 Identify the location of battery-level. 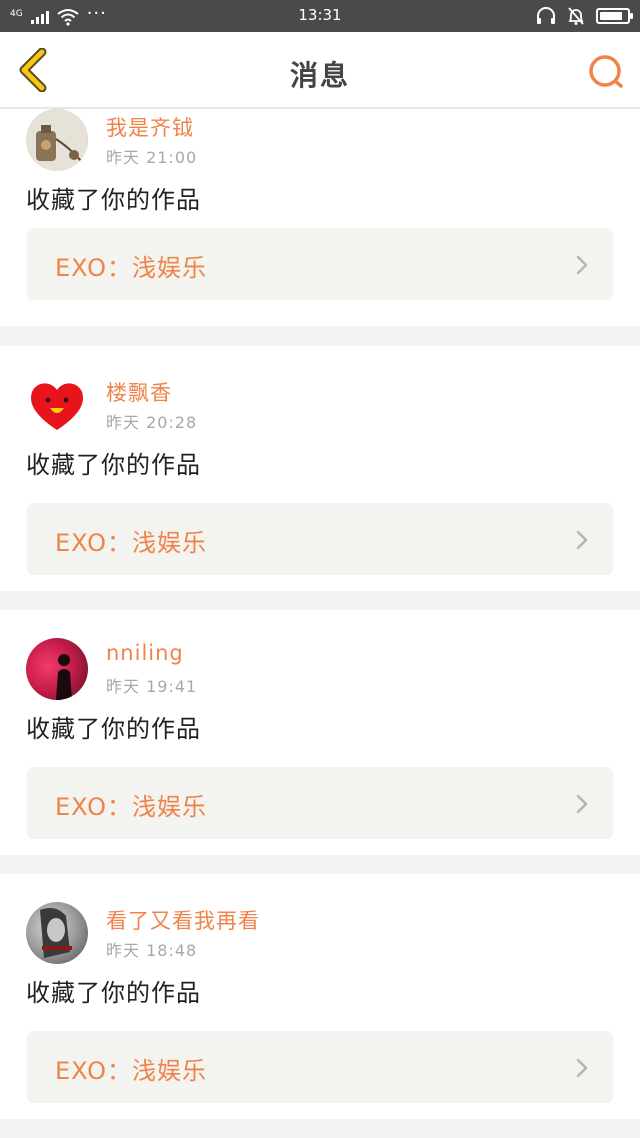
(611, 16).